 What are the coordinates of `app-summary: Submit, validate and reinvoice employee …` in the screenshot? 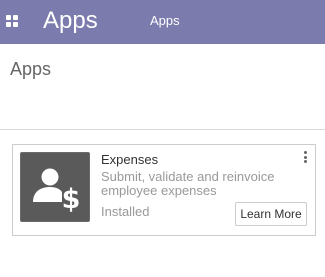 It's located at (188, 183).